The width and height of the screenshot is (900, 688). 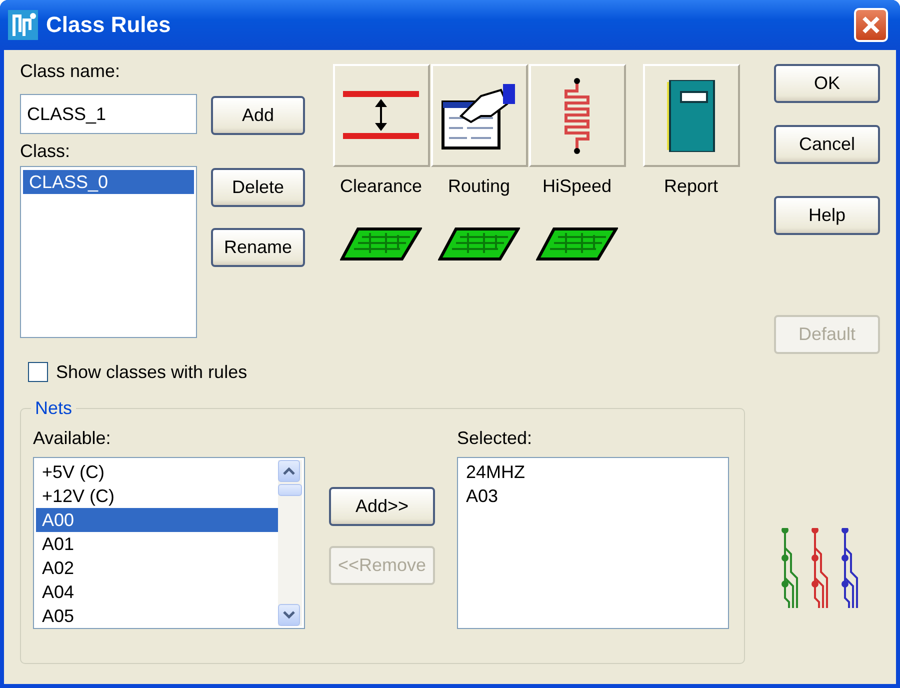 I want to click on selected-list: 24MHZ A03, so click(x=593, y=543).